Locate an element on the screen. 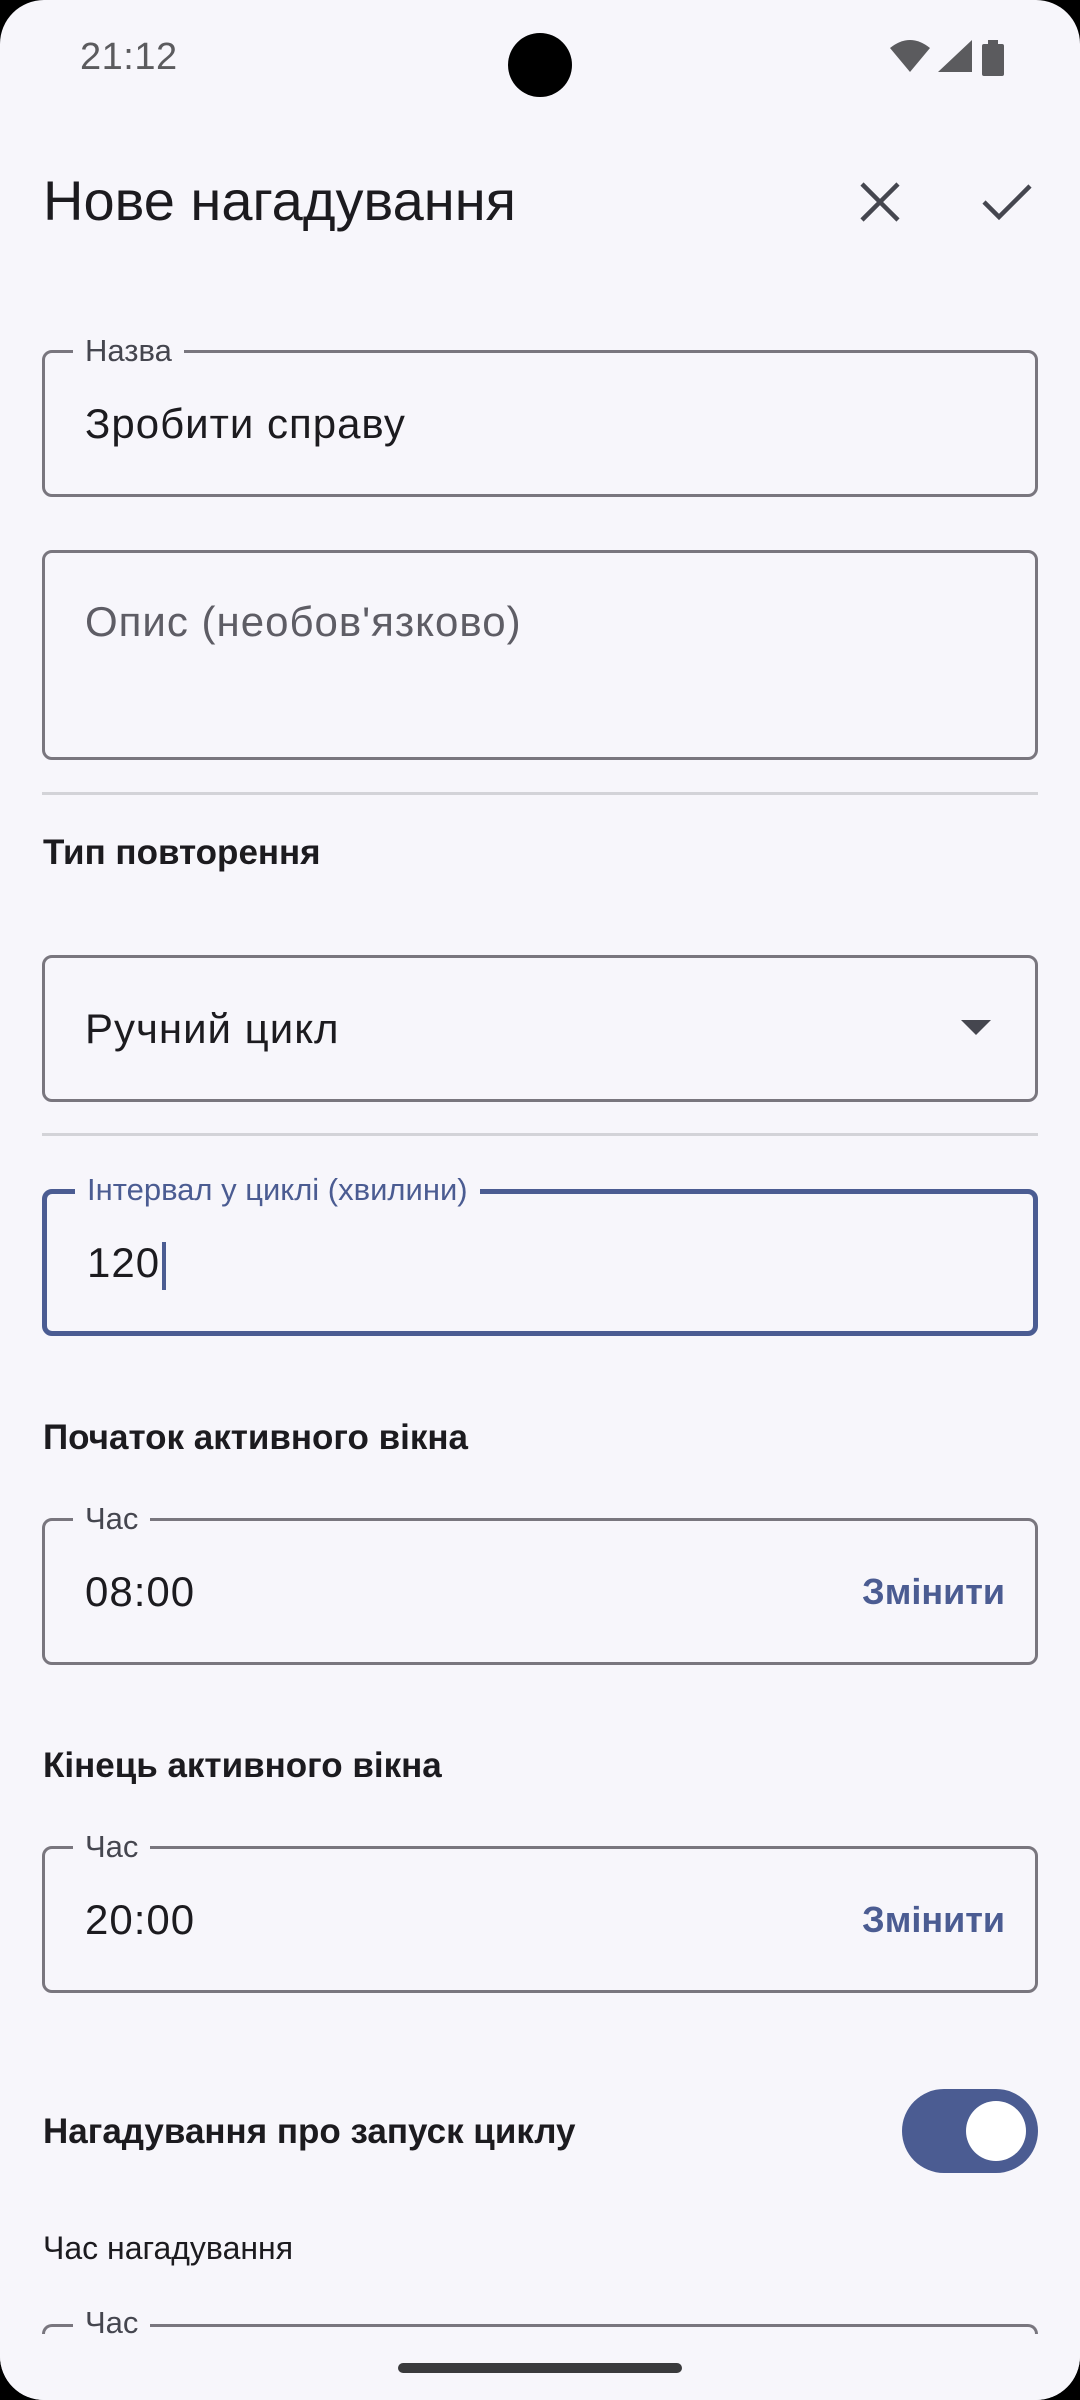 The height and width of the screenshot is (2400, 1080). window-end-field: Час 20:00 Змінити is located at coordinates (540, 1911).